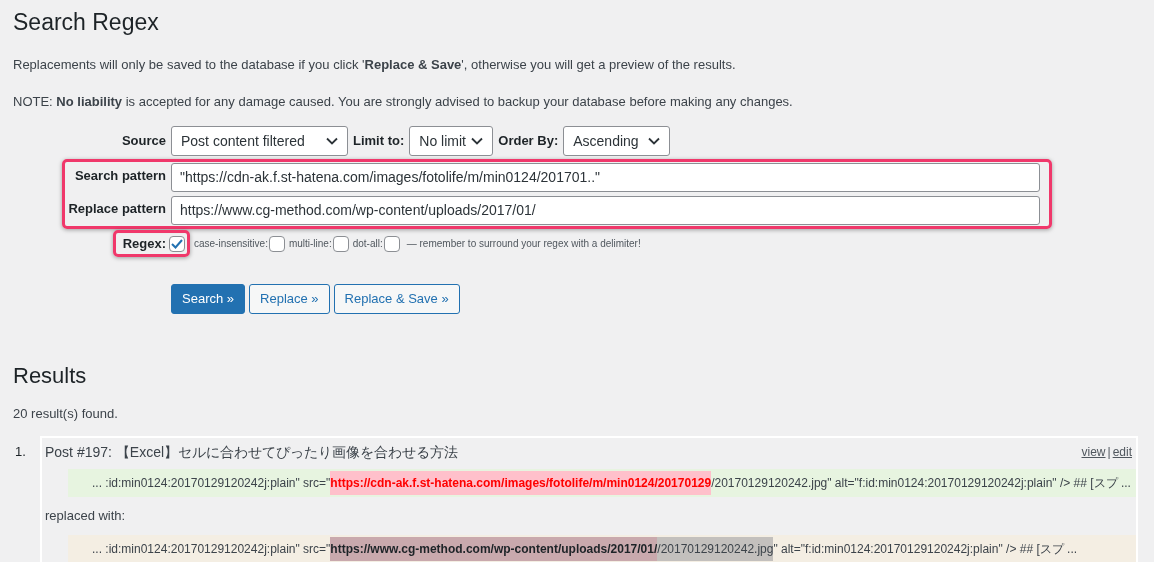 Image resolution: width=1154 pixels, height=562 pixels. I want to click on option-label: dot-all:, so click(367, 244).